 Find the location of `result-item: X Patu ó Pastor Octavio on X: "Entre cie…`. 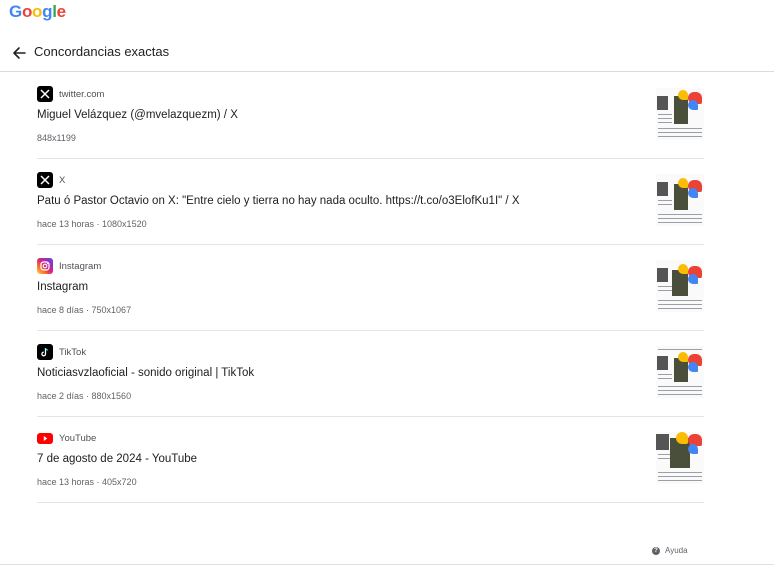

result-item: X Patu ó Pastor Octavio on X: "Entre cie… is located at coordinates (370, 202).